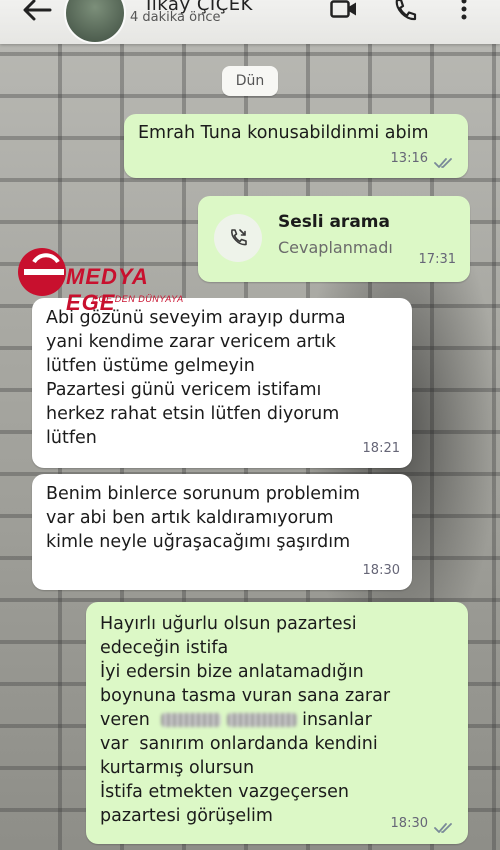 This screenshot has height=850, width=500. Describe the element at coordinates (232, 672) in the screenshot. I see `message-line: İyi edersin bize anlatamadığın` at that location.